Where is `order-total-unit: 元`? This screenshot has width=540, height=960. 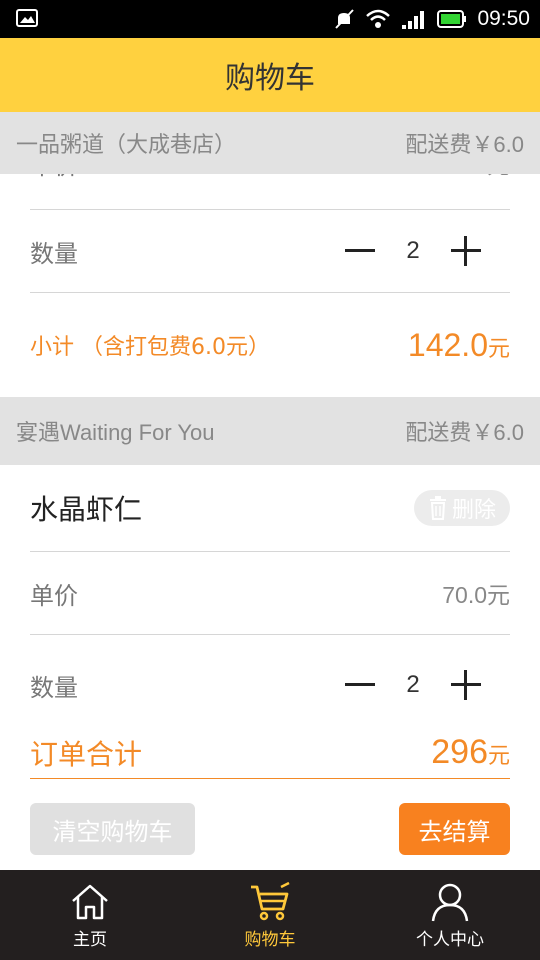 order-total-unit: 元 is located at coordinates (498, 755).